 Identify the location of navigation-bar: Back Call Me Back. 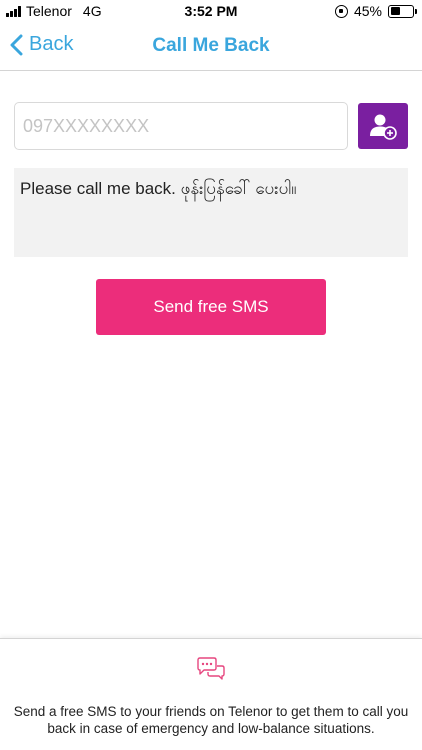
(211, 46).